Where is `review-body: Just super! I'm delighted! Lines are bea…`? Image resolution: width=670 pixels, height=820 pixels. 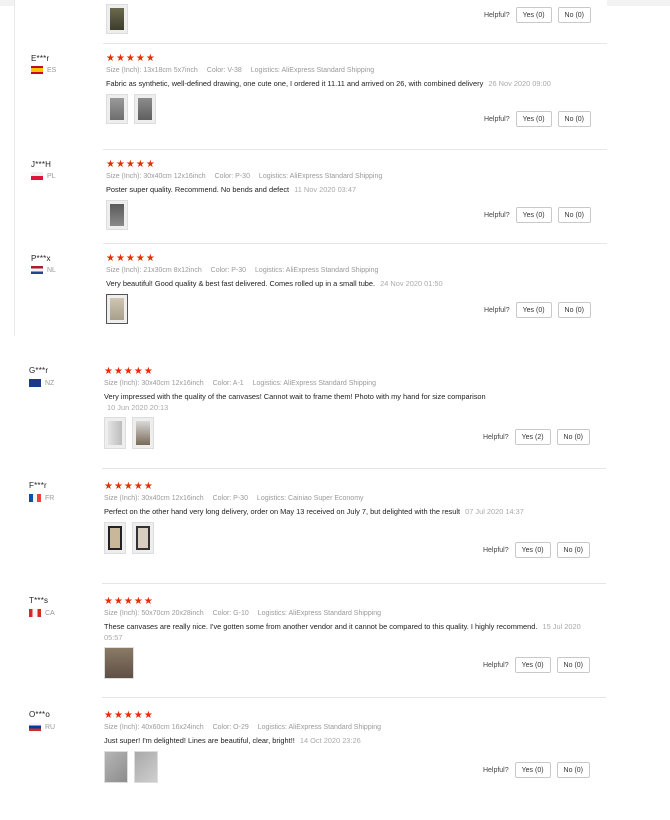 review-body: Just super! I'm delighted! Lines are bea… is located at coordinates (199, 740).